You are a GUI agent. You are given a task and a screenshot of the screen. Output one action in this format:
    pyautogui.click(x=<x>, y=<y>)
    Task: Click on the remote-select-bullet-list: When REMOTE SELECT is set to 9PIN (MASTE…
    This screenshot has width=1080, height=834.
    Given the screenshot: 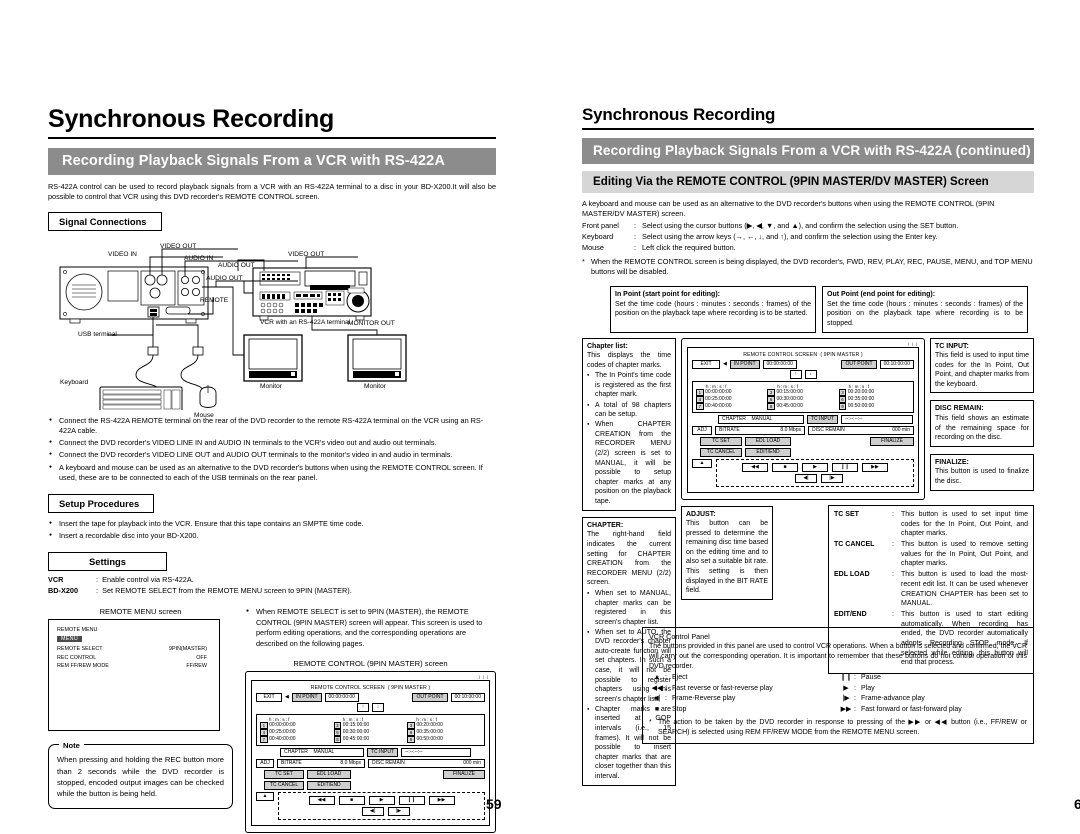 What is the action you would take?
    pyautogui.click(x=370, y=628)
    